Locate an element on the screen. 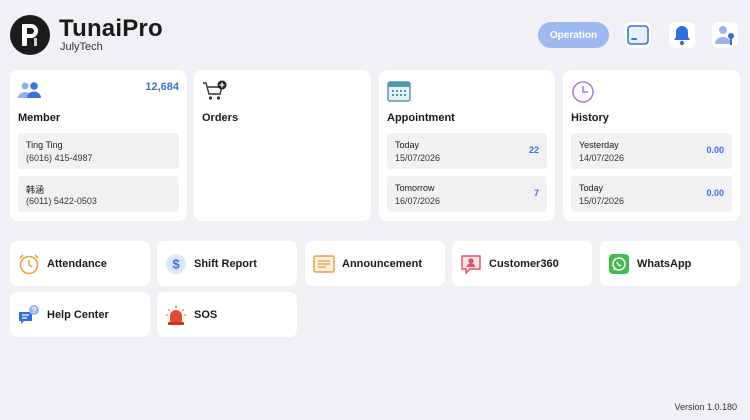 The width and height of the screenshot is (750, 420). bell-icon is located at coordinates (682, 36).